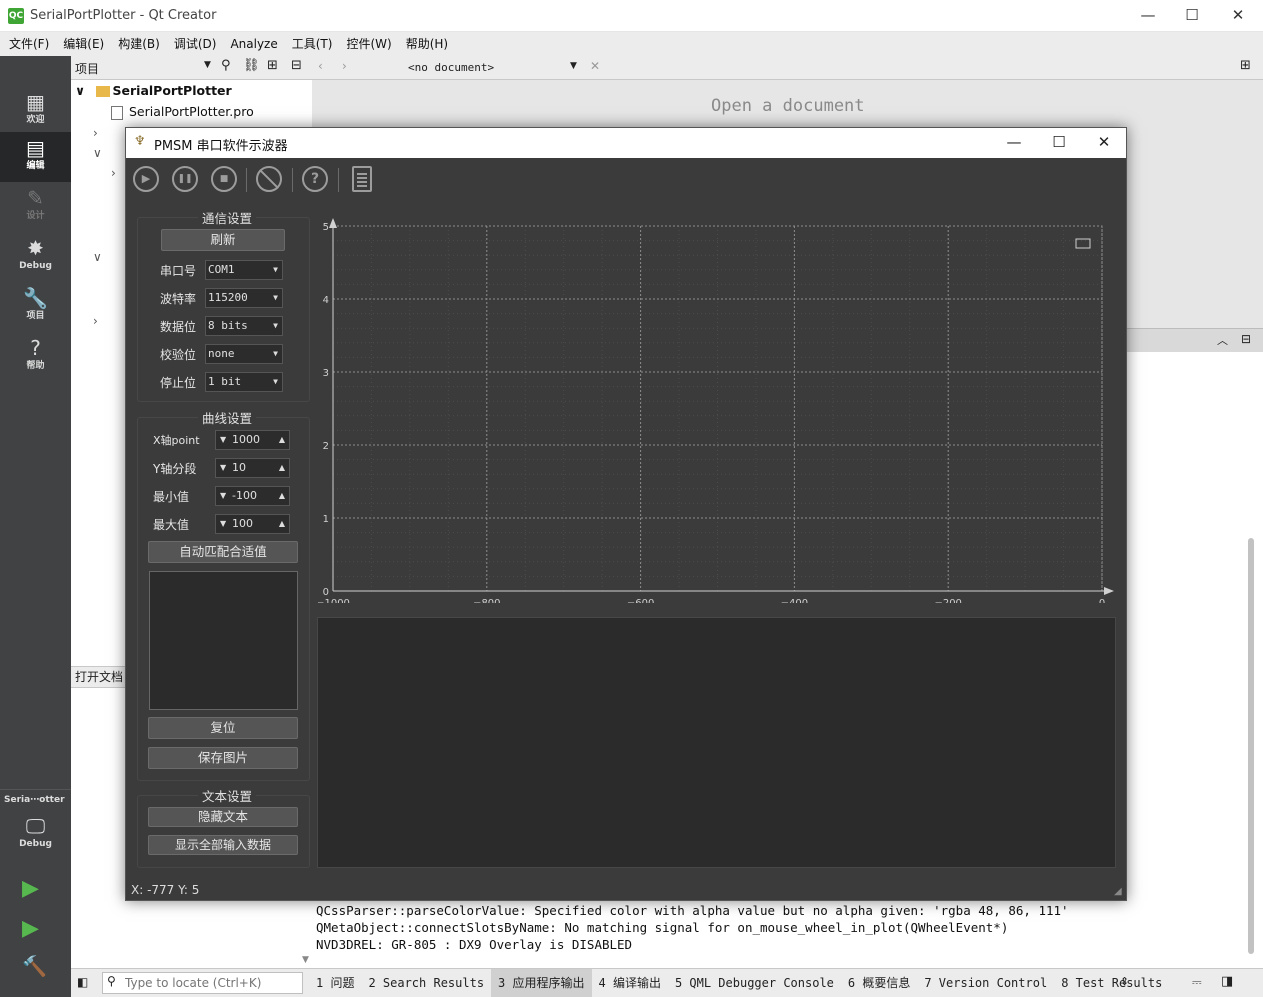  Describe the element at coordinates (82, 982) in the screenshot. I see `sidebar-toggle-icon: ◧` at that location.